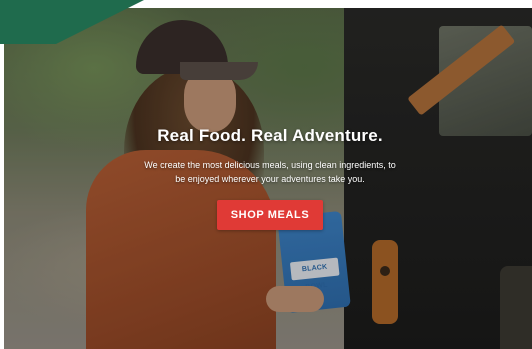 This screenshot has height=349, width=532. Describe the element at coordinates (28, 22) in the screenshot. I see `brand-corner-badge` at that location.